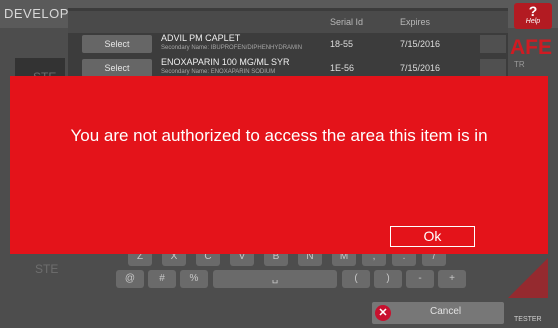 This screenshot has height=328, width=558. What do you see at coordinates (342, 68) in the screenshot?
I see `item-serial-id: 1E-56` at bounding box center [342, 68].